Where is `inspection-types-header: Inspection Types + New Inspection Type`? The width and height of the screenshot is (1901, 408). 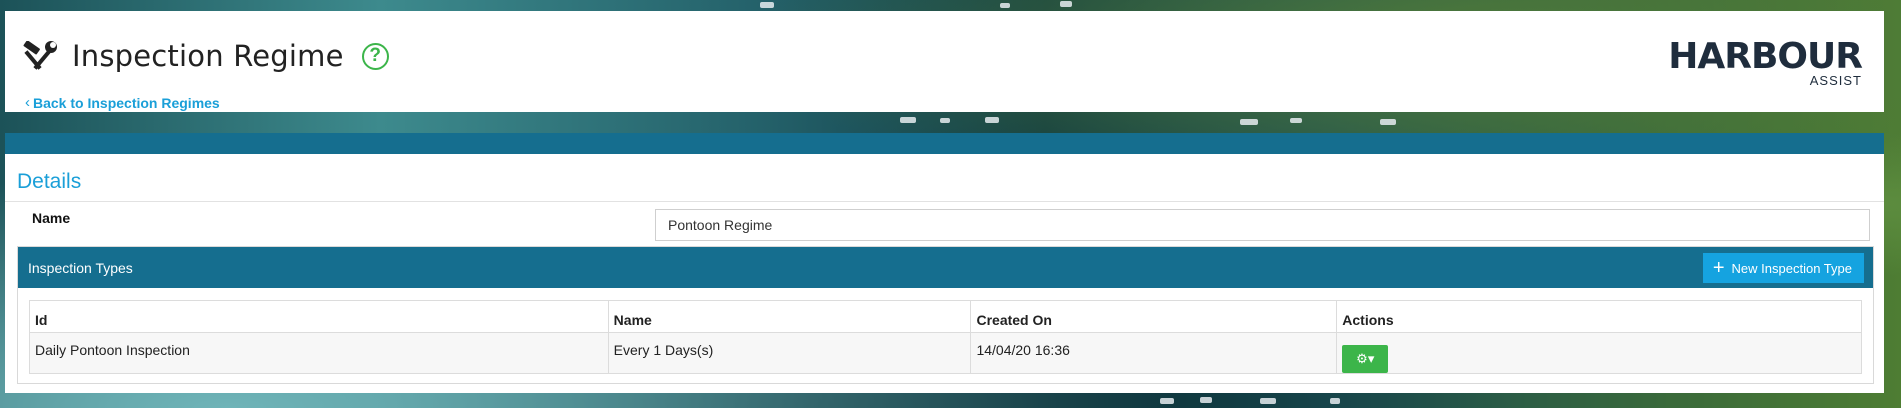 inspection-types-header: Inspection Types + New Inspection Type is located at coordinates (945, 267).